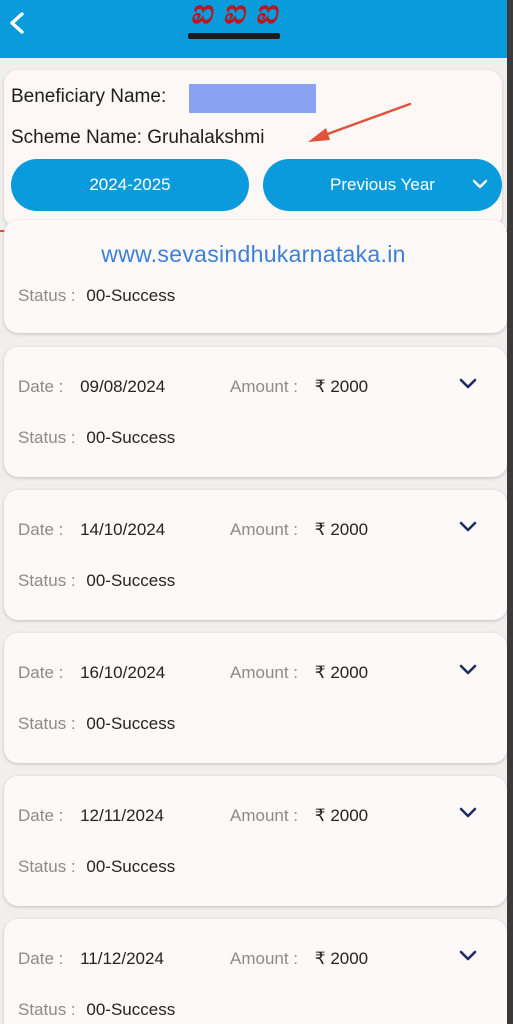 Image resolution: width=513 pixels, height=1024 pixels. What do you see at coordinates (122, 815) in the screenshot?
I see `date-value: 12/11/2024` at bounding box center [122, 815].